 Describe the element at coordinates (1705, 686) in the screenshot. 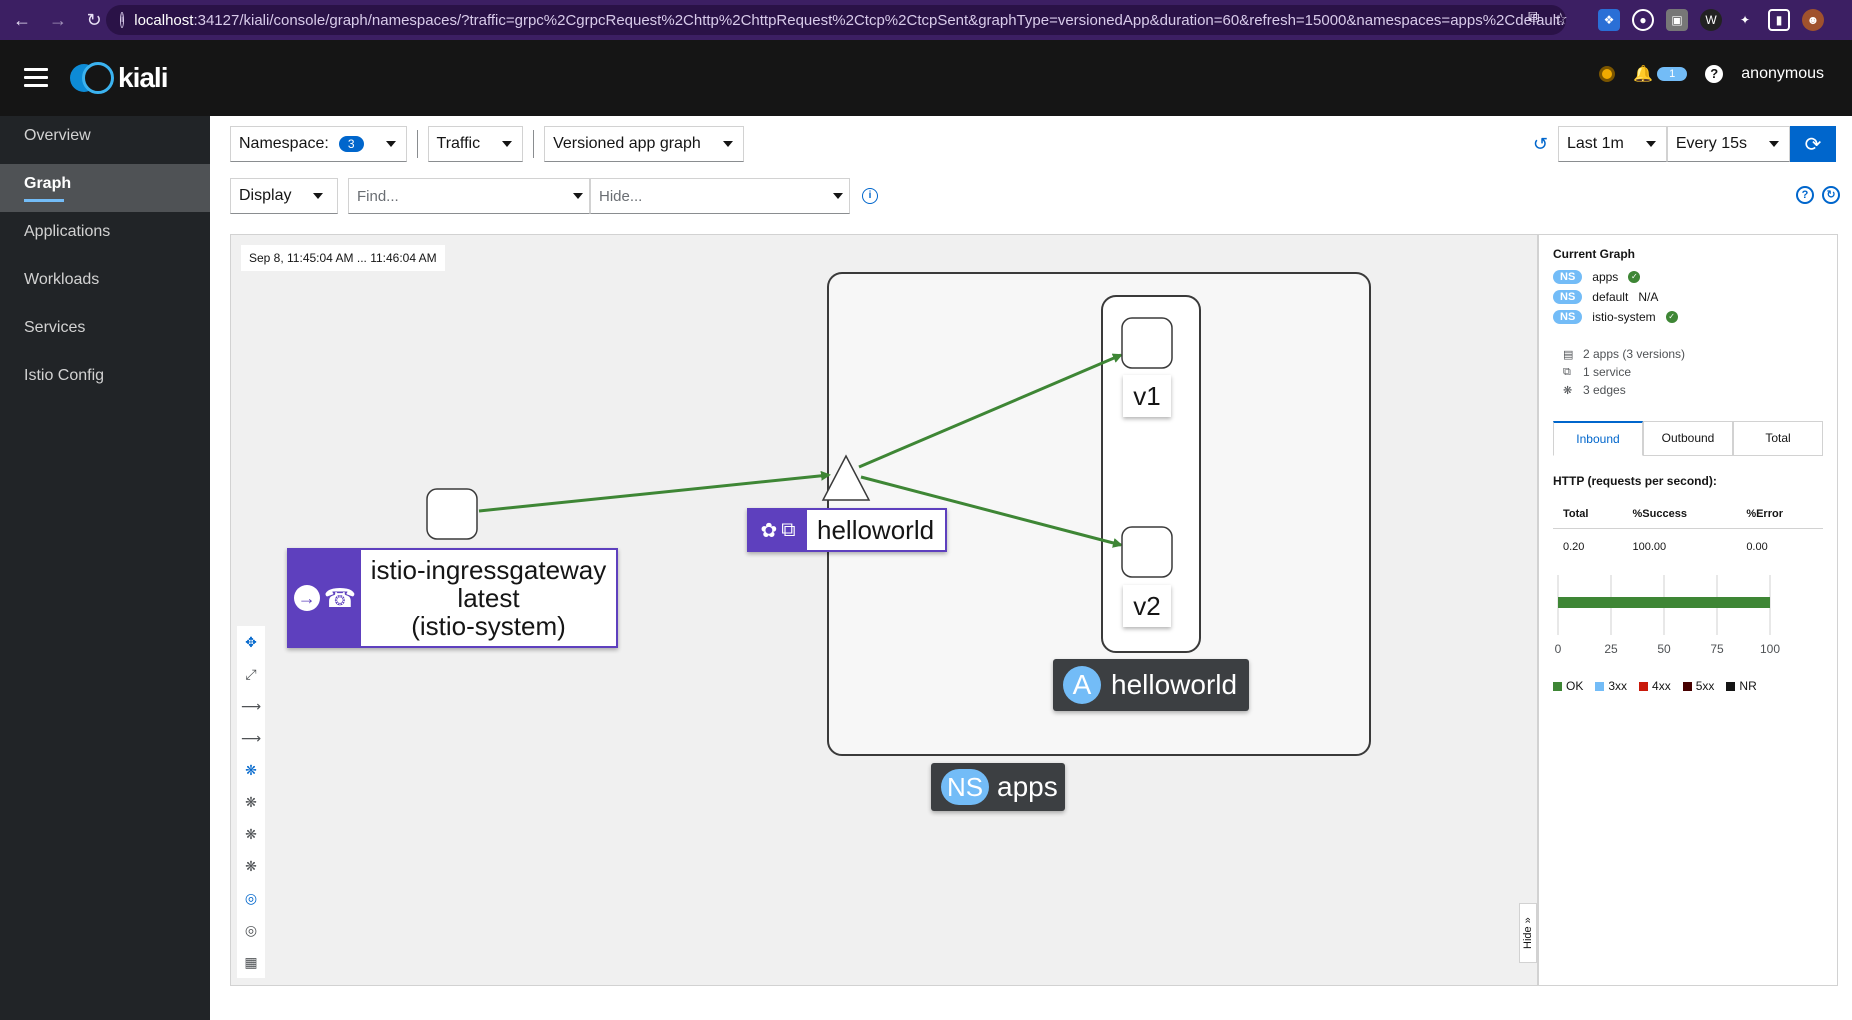

I see `legend-label: 5xx` at that location.